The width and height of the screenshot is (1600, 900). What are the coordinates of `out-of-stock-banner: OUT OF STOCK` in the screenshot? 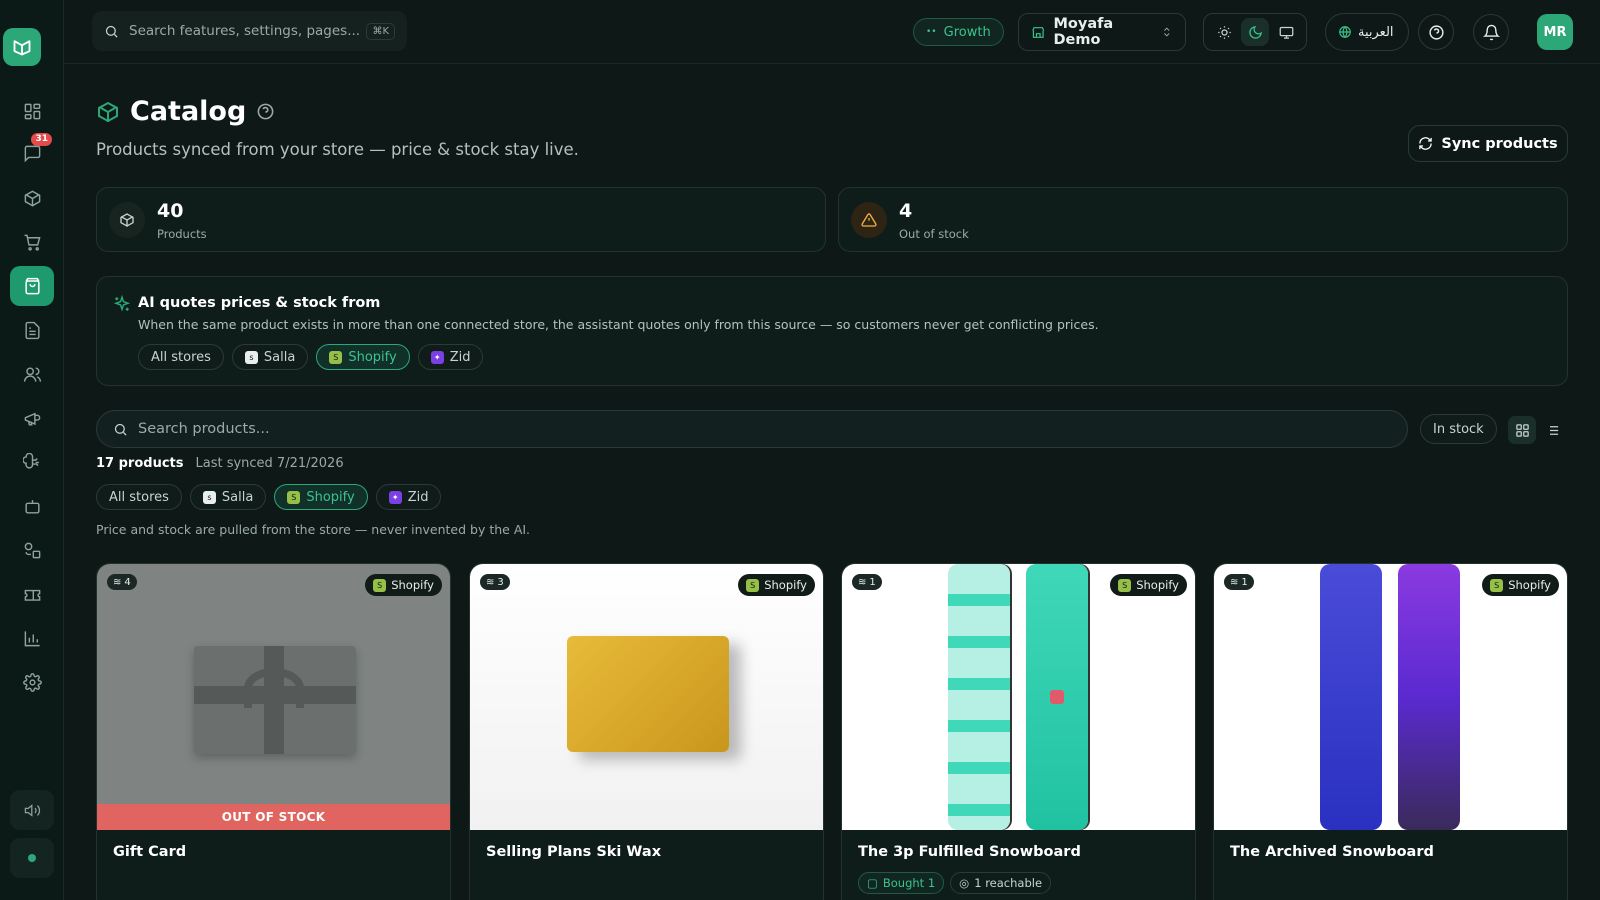 It's located at (273, 817).